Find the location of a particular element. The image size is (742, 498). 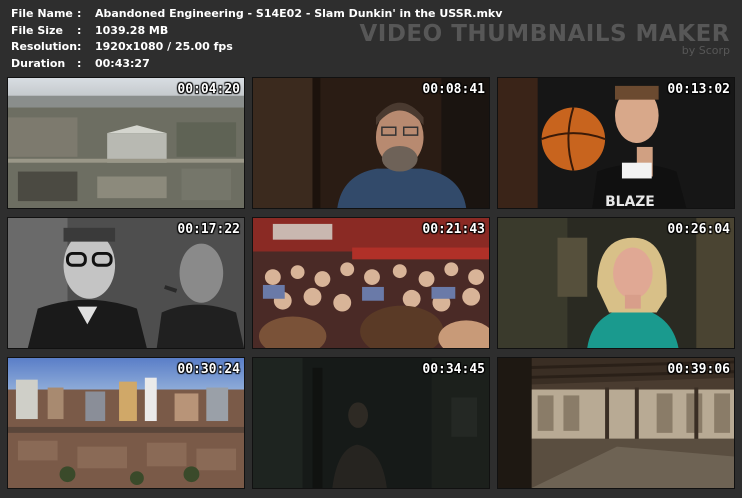

file-size-value: 1039.28 MB is located at coordinates (132, 30).